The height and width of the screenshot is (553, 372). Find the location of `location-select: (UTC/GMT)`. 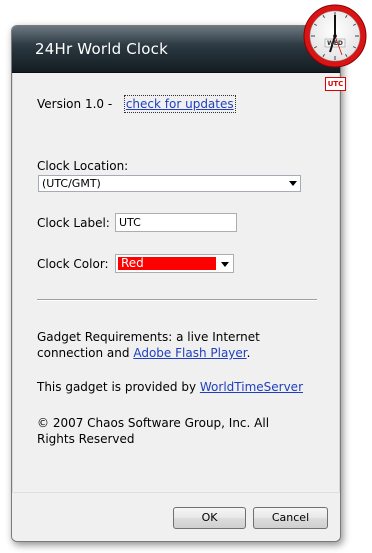

location-select: (UTC/GMT) is located at coordinates (169, 183).